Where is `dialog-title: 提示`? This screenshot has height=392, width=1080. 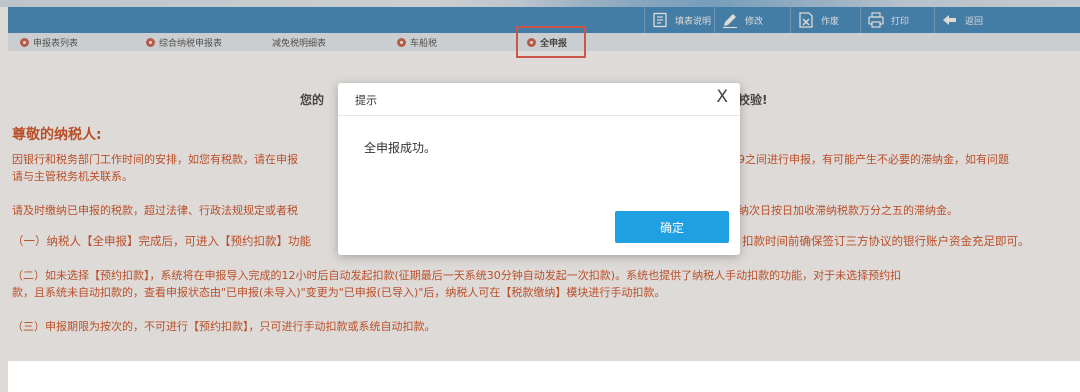
dialog-title: 提示 is located at coordinates (366, 100).